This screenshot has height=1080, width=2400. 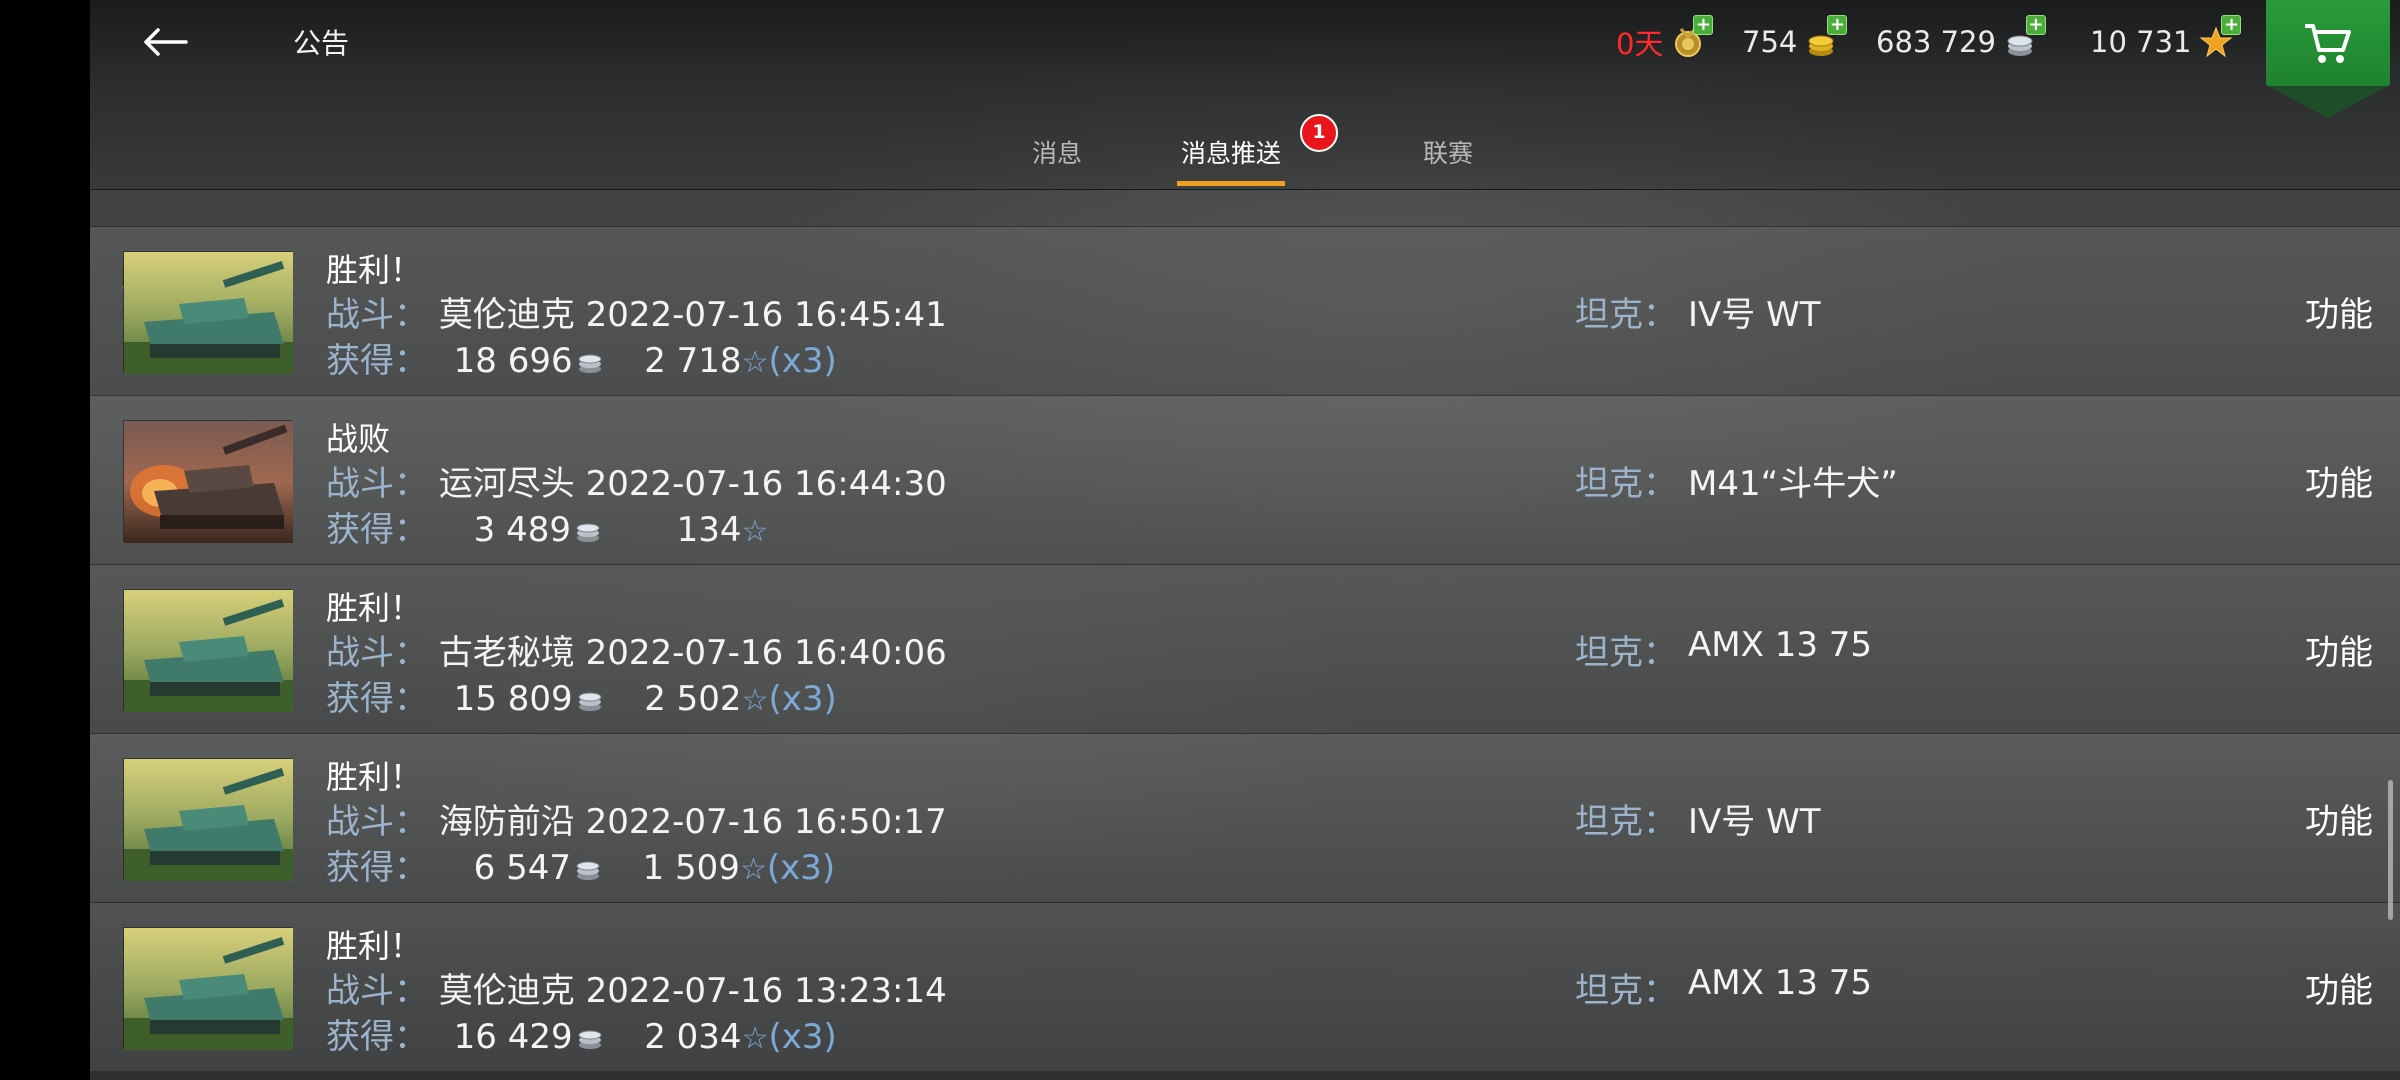 What do you see at coordinates (2035, 25) in the screenshot?
I see `add-silver-icon: +` at bounding box center [2035, 25].